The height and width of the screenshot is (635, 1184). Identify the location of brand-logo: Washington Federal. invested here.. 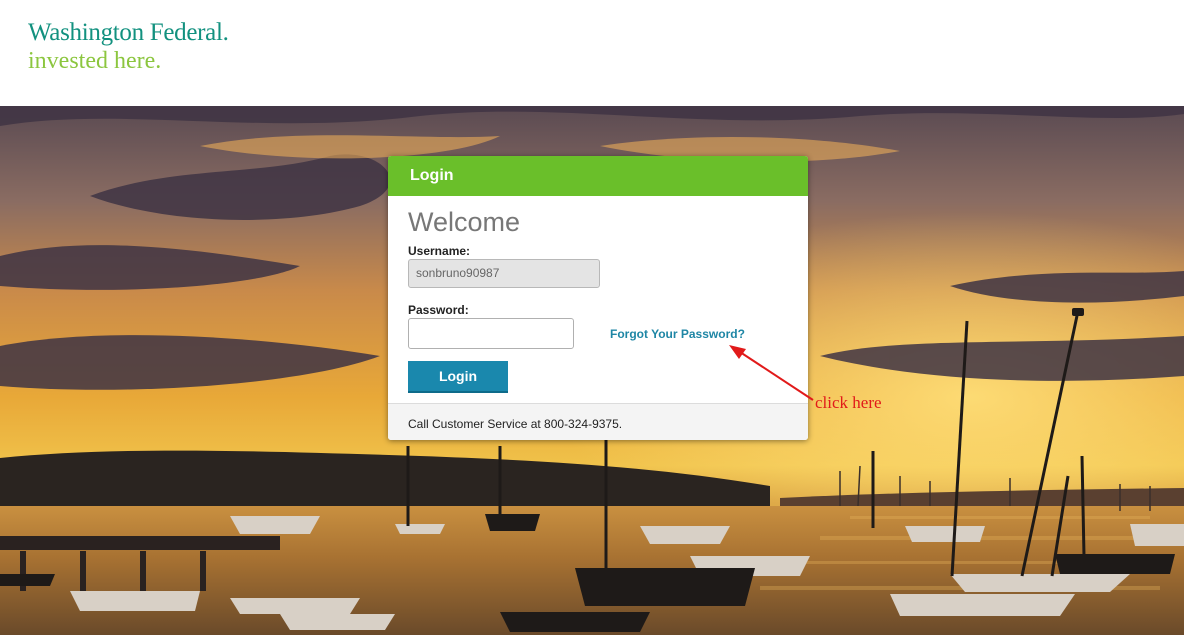
(128, 46).